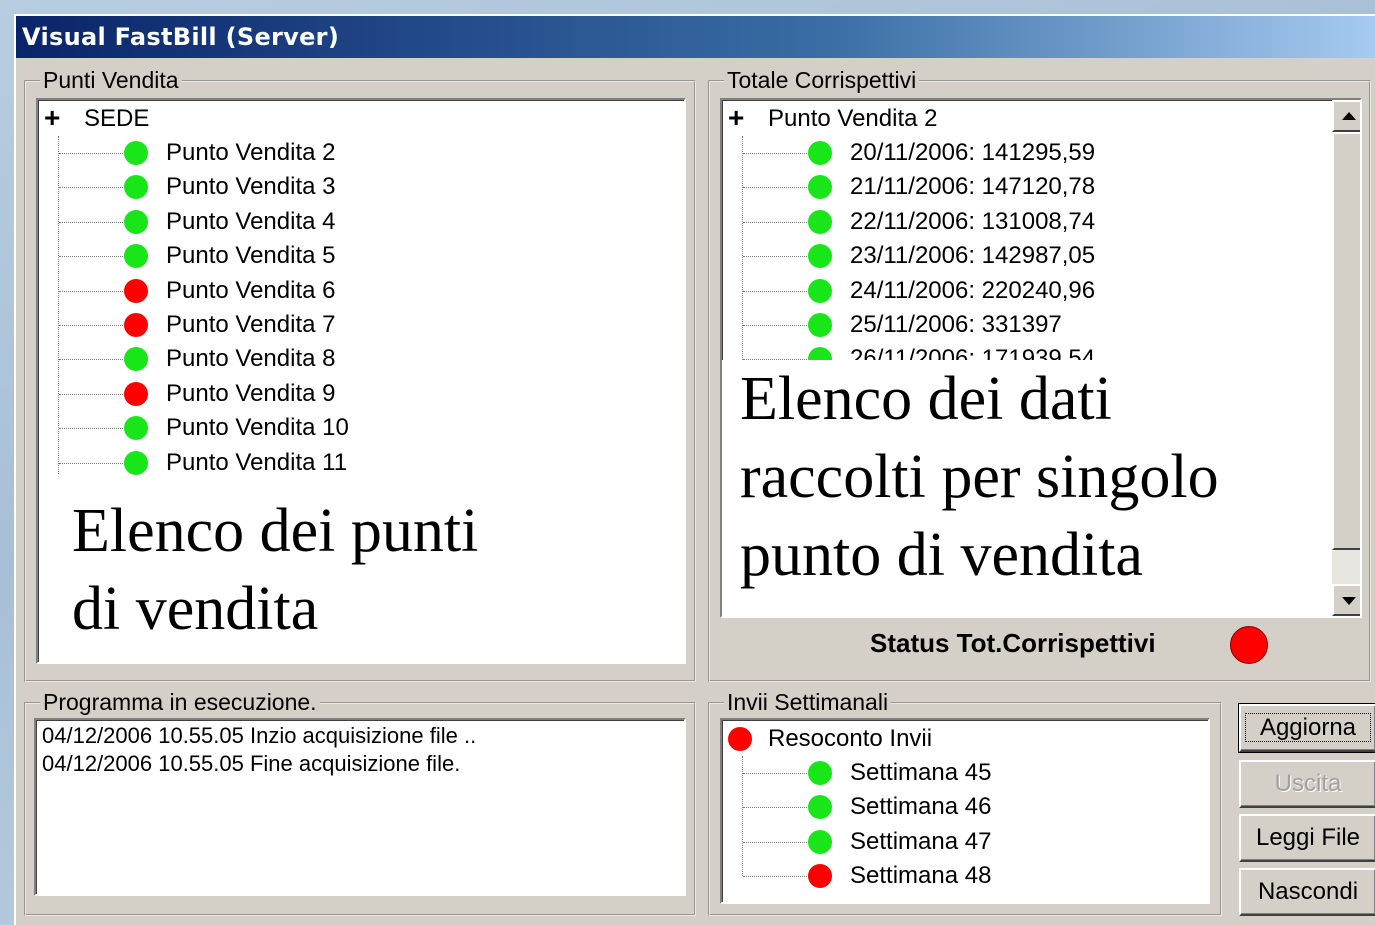 This screenshot has width=1375, height=925. I want to click on tree-root-label: Punto Vendita 2, so click(853, 118).